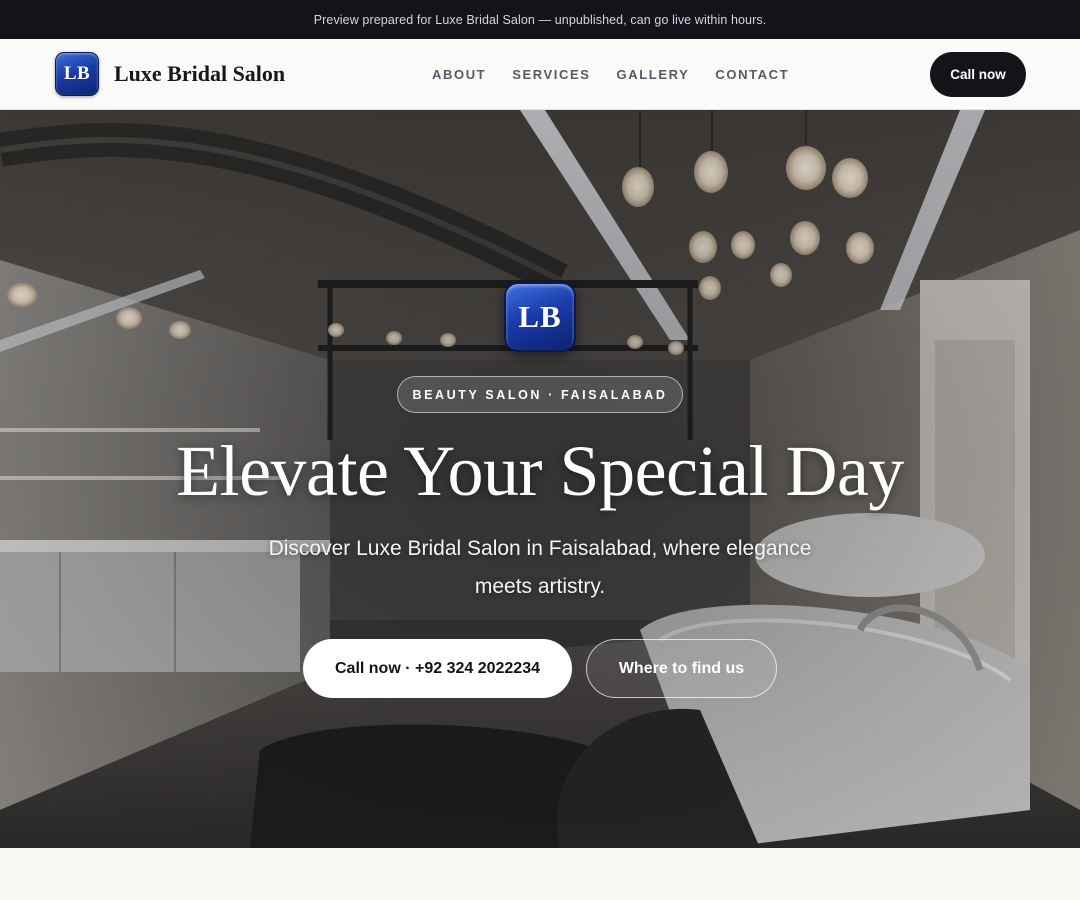  What do you see at coordinates (551, 74) in the screenshot?
I see `nav-services: SERVICES` at bounding box center [551, 74].